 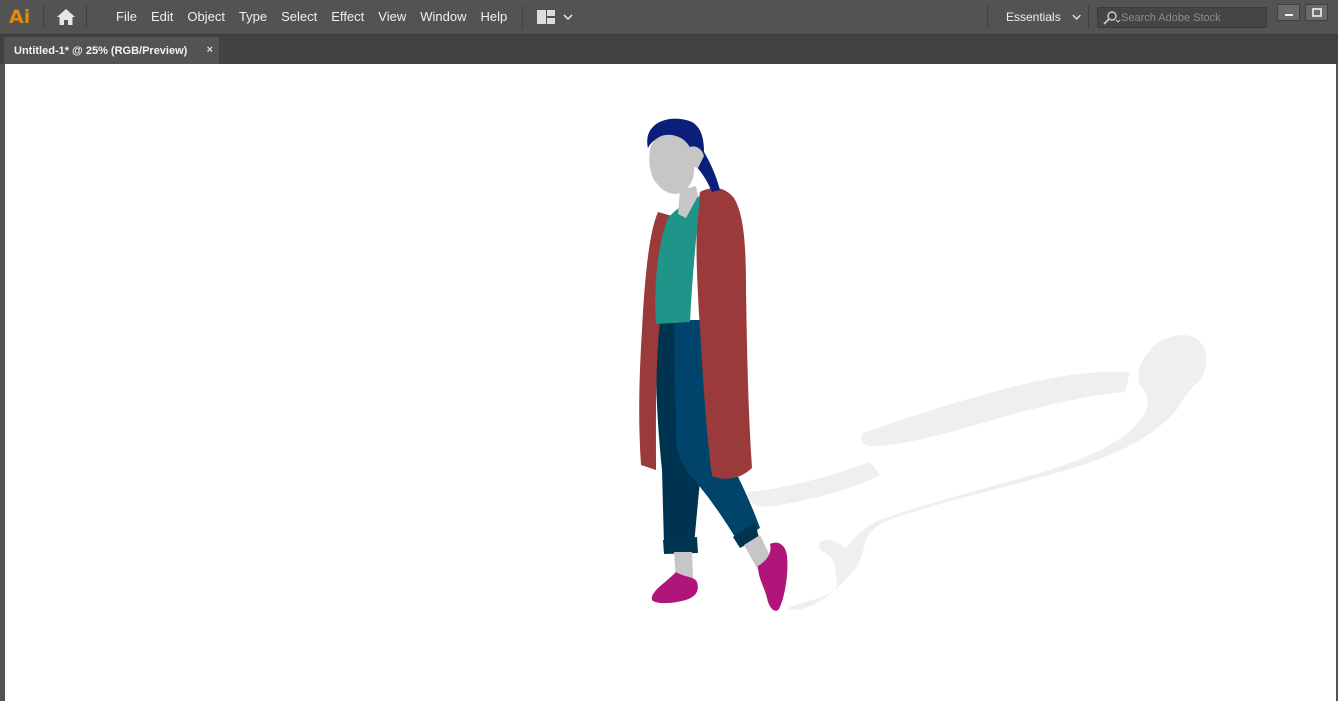 What do you see at coordinates (392, 17) in the screenshot?
I see `menu-view: View` at bounding box center [392, 17].